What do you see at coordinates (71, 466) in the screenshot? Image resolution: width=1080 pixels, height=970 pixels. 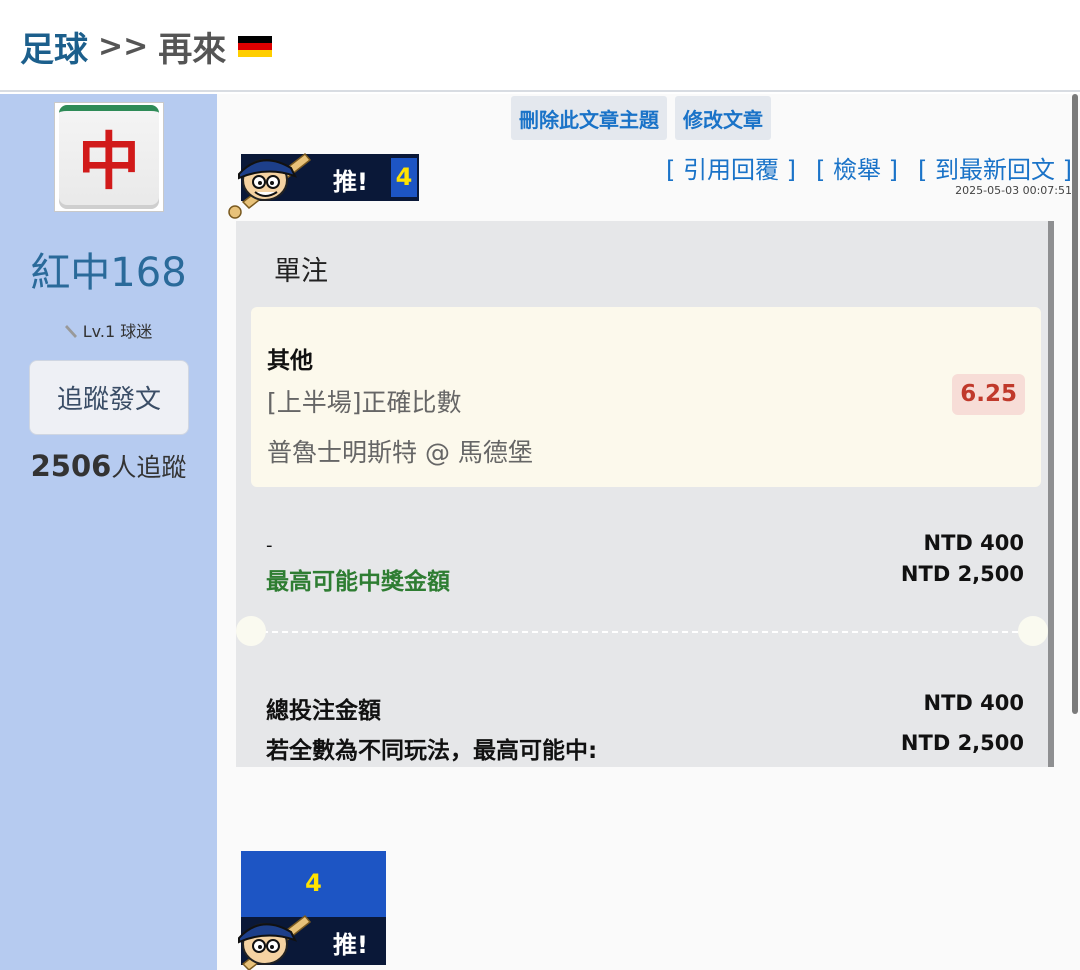 I see `follower-number: 2506` at bounding box center [71, 466].